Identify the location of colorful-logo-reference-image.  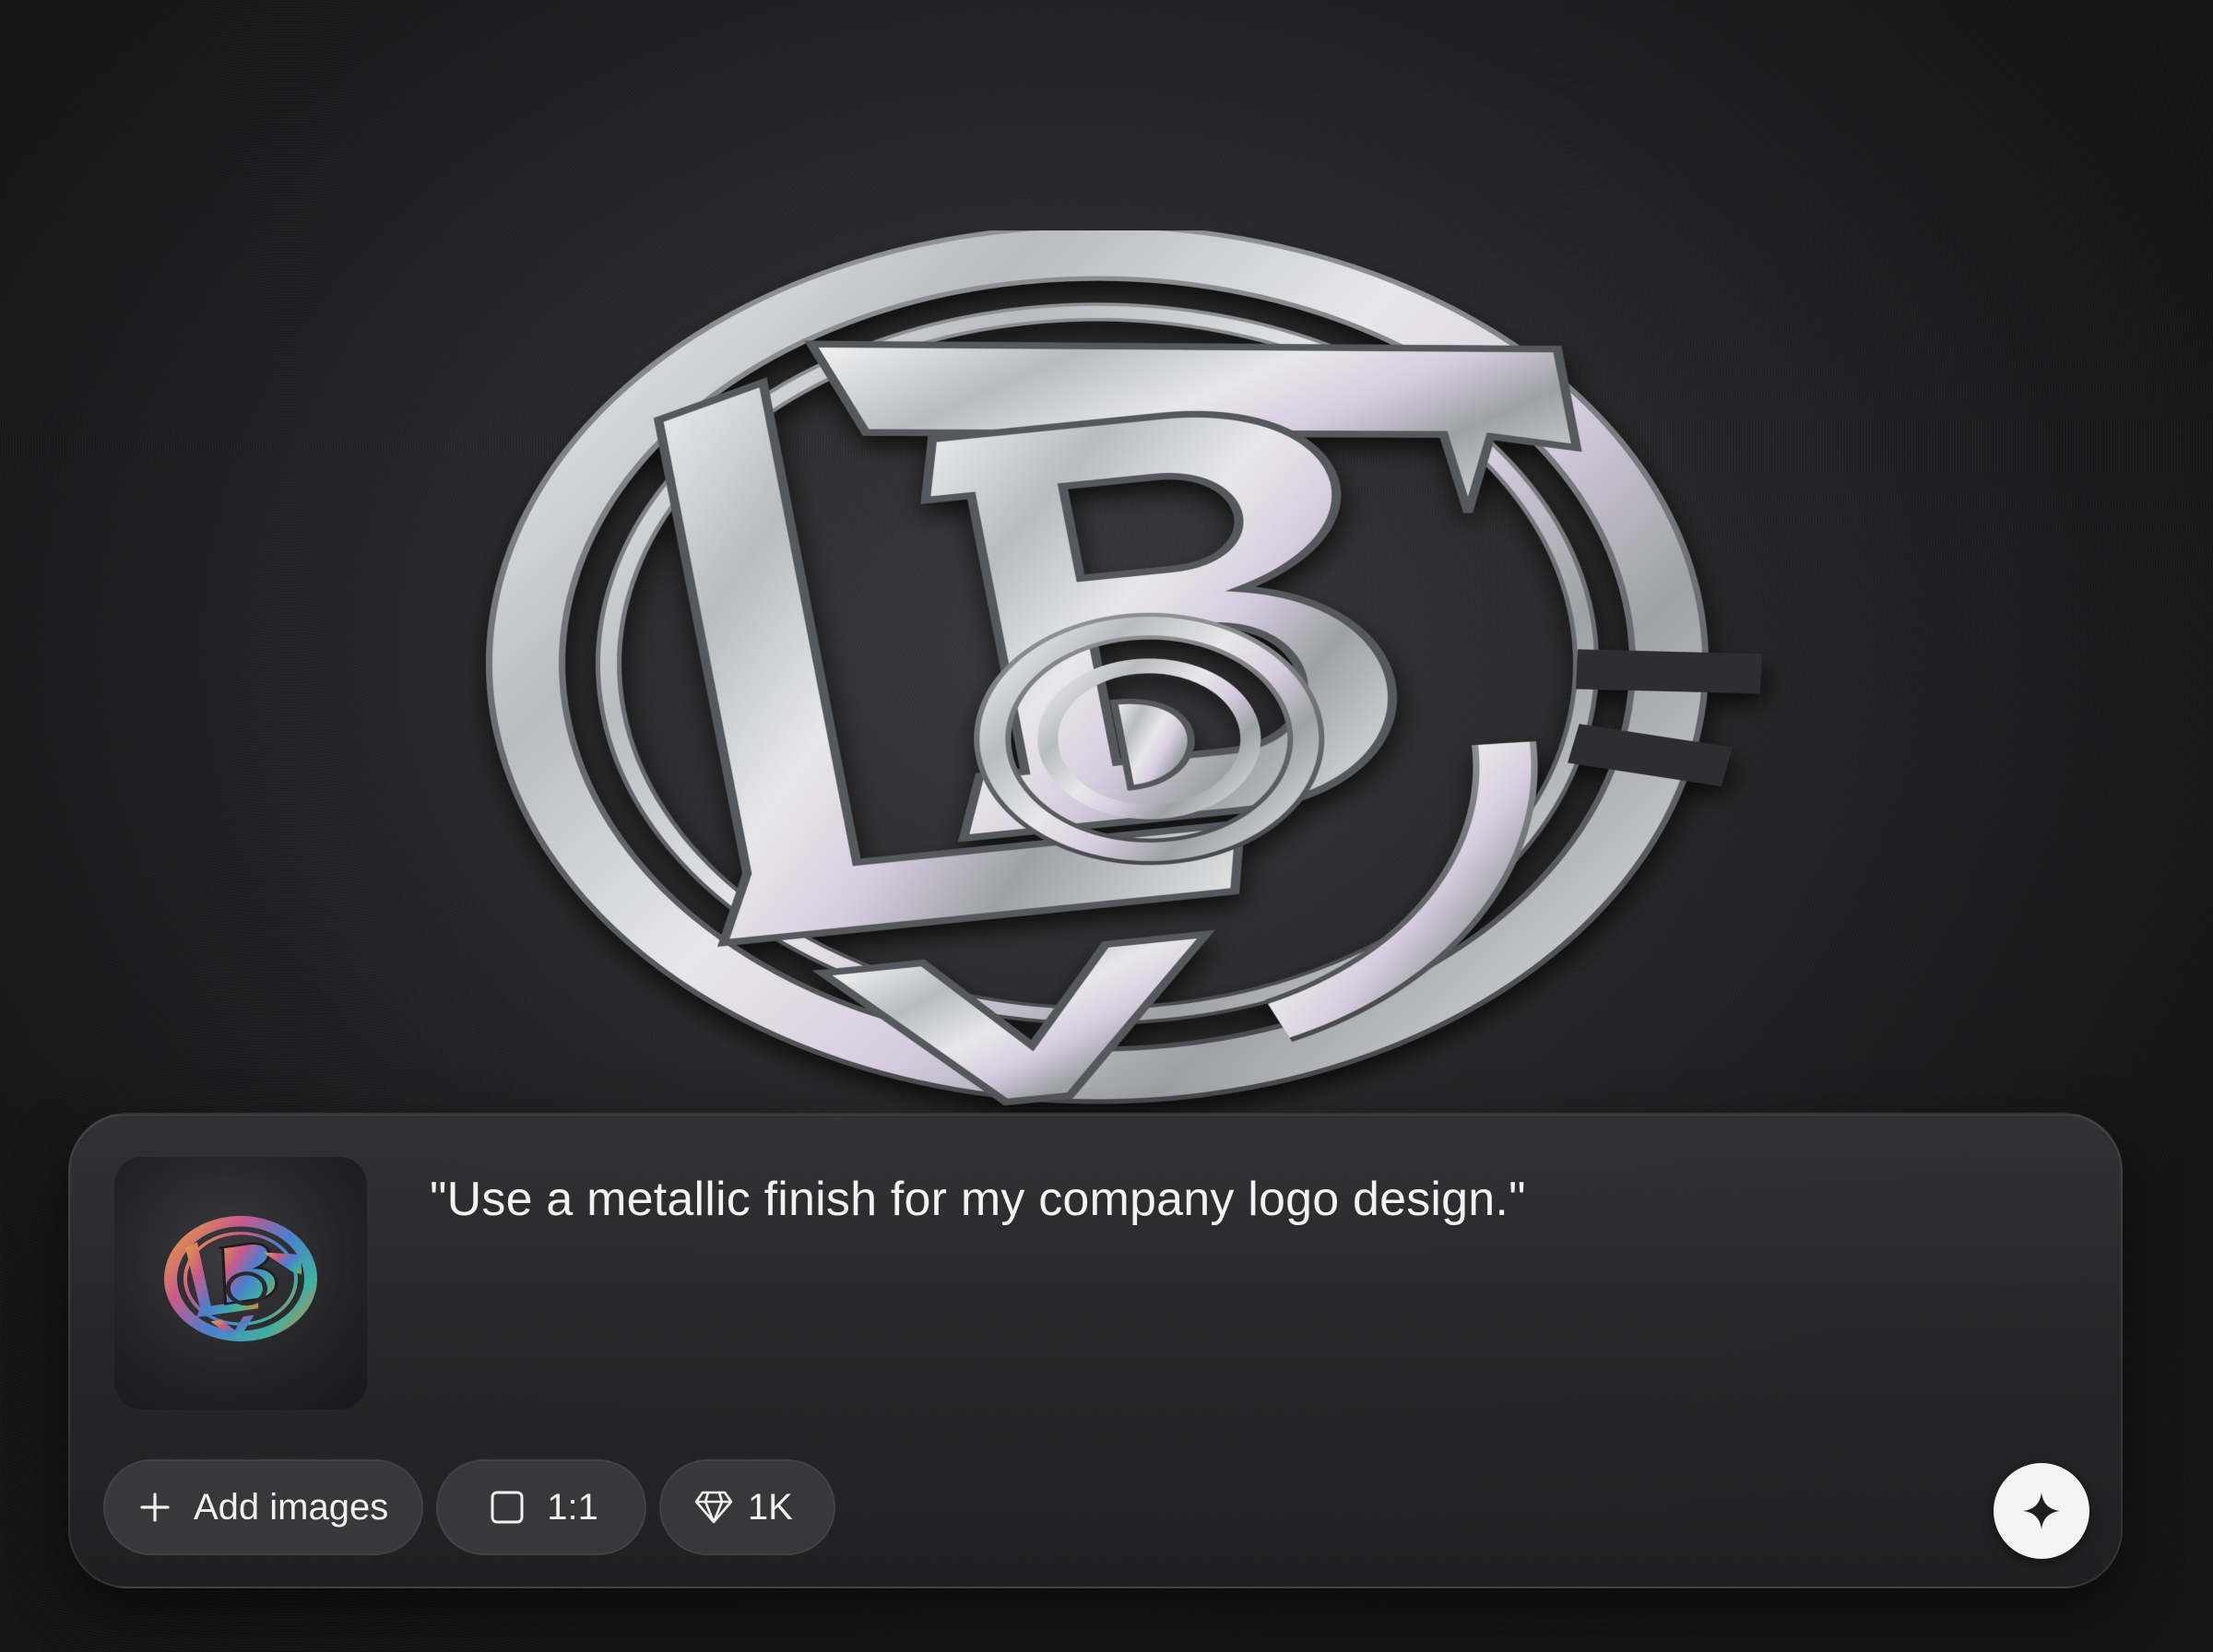
(240, 1278).